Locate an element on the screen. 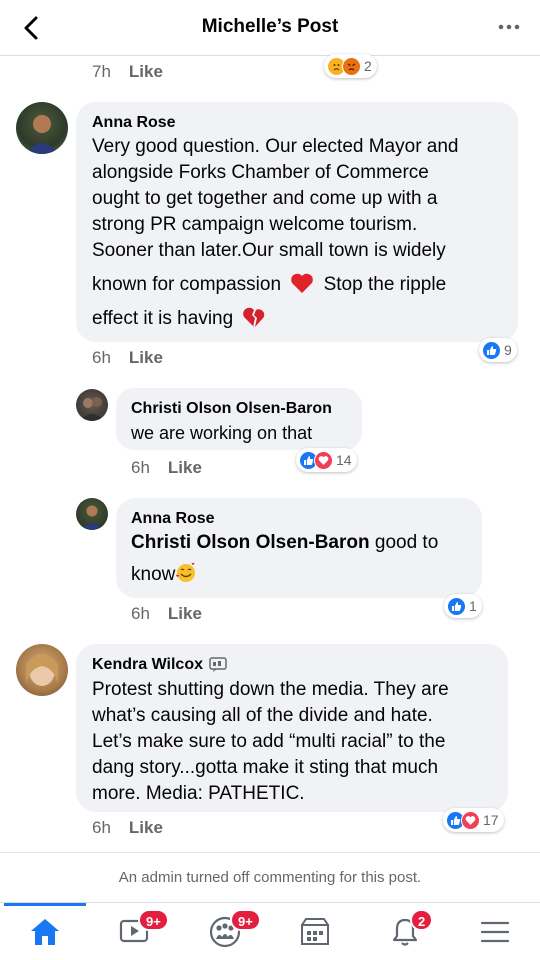  angry-reaction-icon is located at coordinates (351, 66).